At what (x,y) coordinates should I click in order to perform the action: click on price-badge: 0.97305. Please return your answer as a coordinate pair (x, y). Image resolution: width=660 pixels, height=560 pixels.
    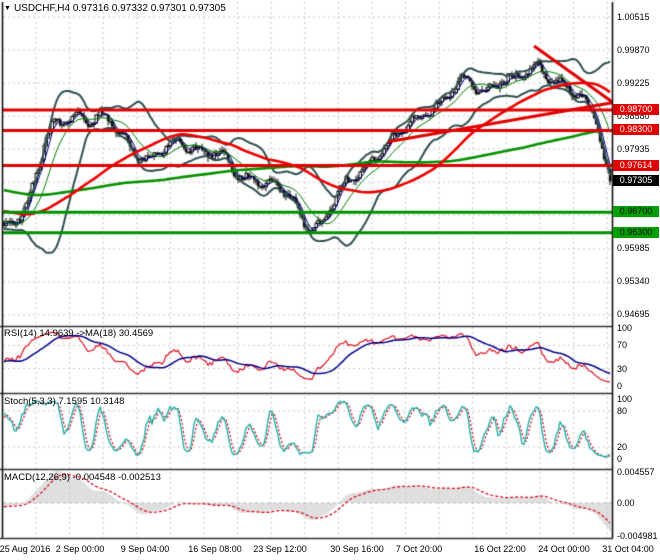
    Looking at the image, I should click on (636, 181).